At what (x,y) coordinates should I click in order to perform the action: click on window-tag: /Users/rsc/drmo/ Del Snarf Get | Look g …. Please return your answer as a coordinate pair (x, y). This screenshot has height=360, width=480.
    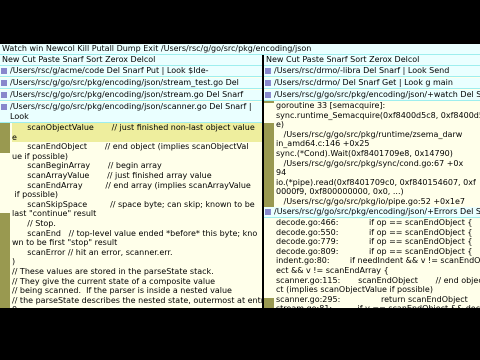
    Looking at the image, I should click on (372, 83).